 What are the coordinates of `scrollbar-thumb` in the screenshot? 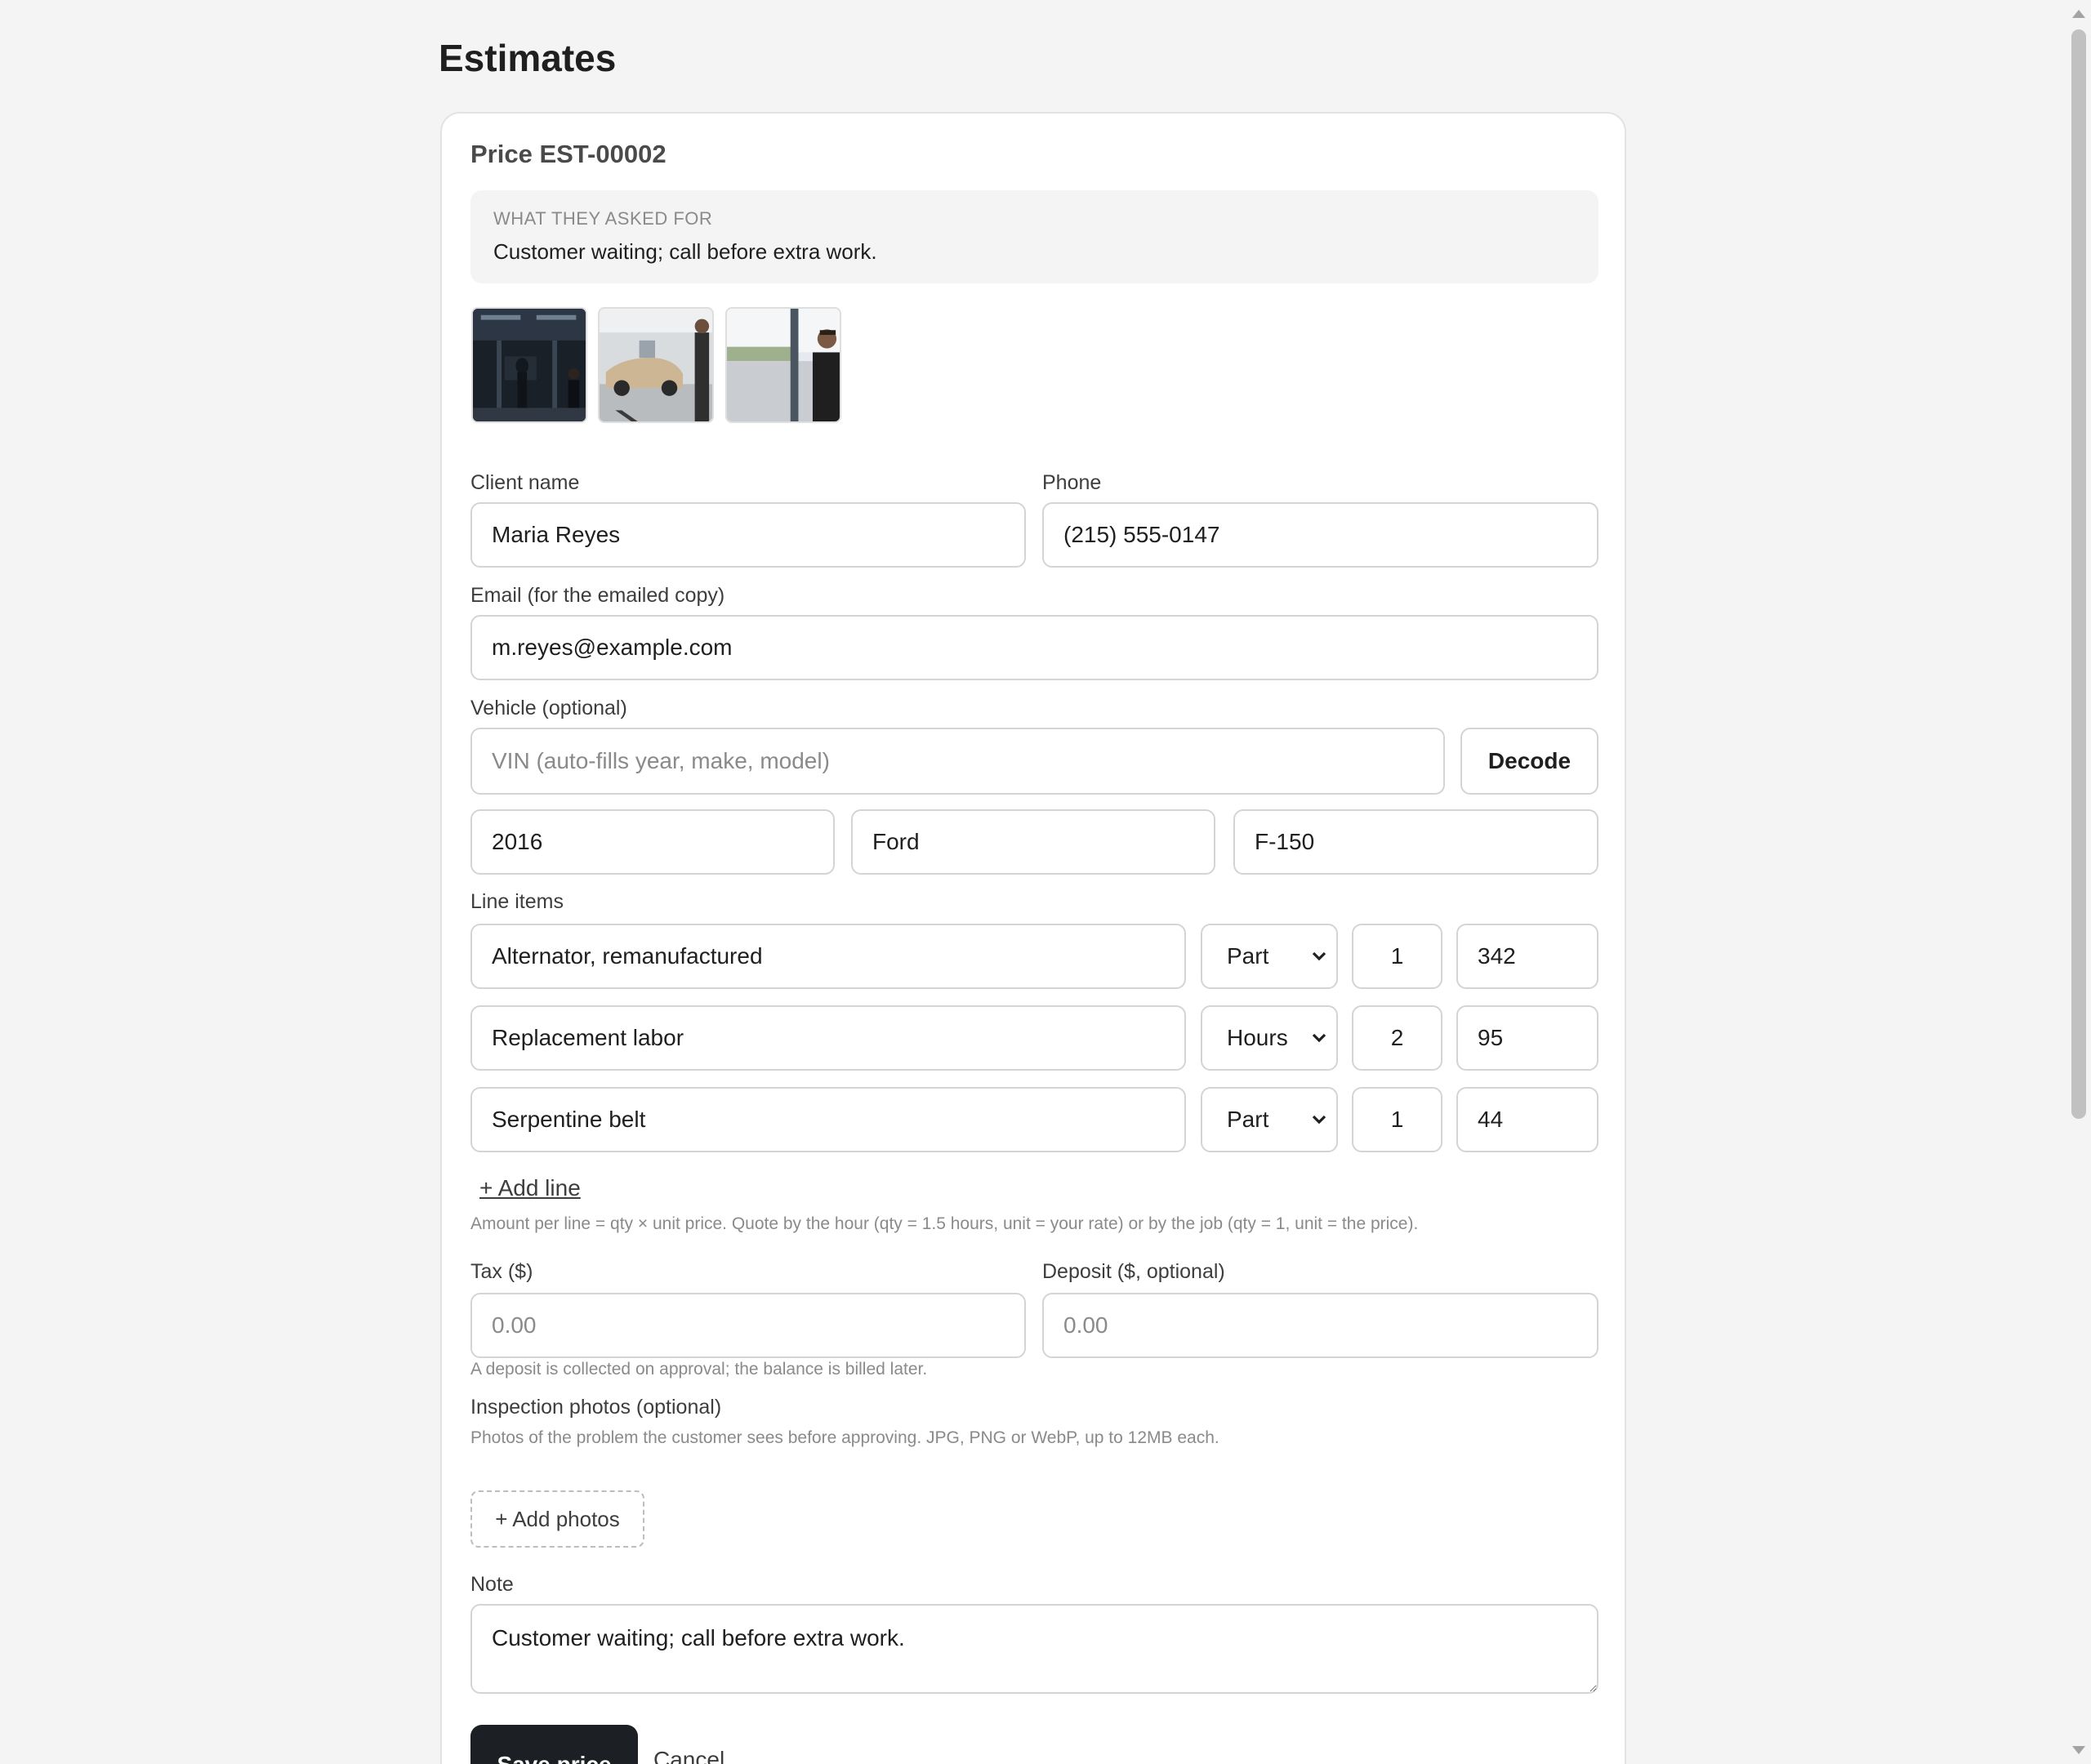 It's located at (2078, 574).